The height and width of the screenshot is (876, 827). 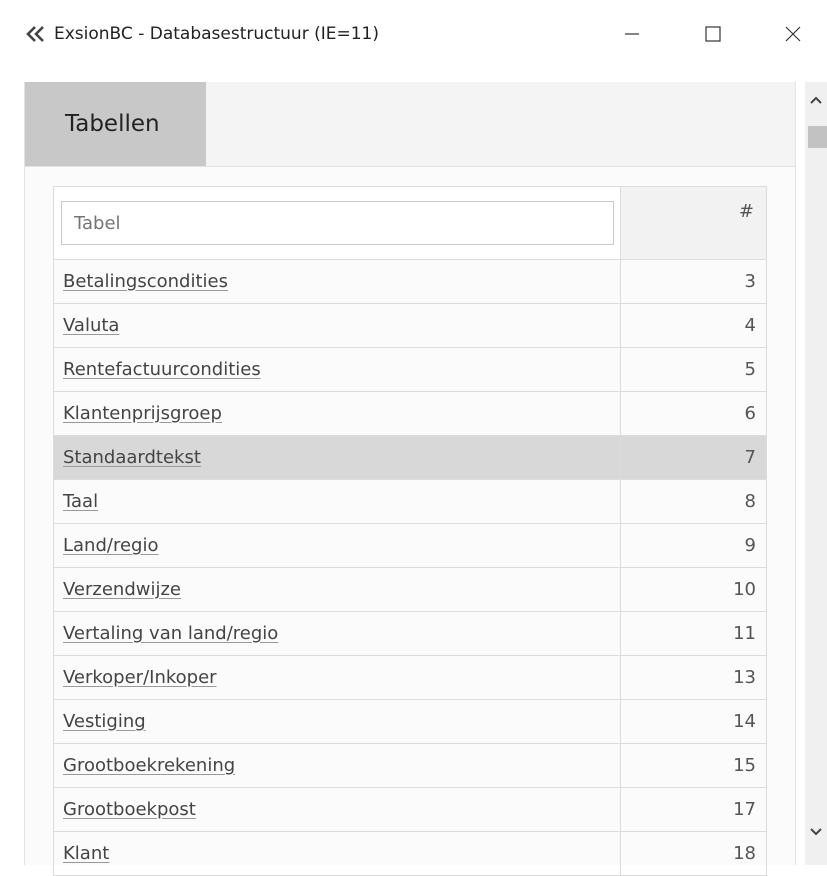 What do you see at coordinates (693, 325) in the screenshot?
I see `table-id: 4` at bounding box center [693, 325].